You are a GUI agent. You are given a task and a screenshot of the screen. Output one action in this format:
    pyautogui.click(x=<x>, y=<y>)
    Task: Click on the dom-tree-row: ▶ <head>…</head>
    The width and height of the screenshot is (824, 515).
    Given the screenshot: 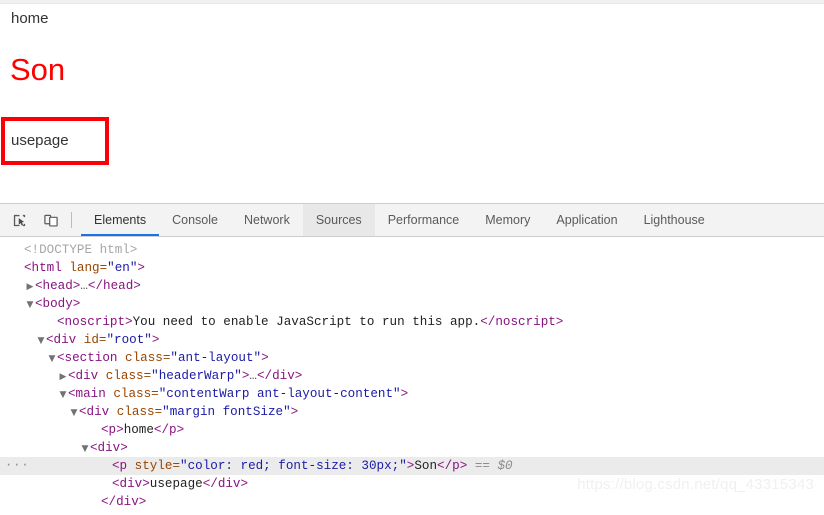 What is the action you would take?
    pyautogui.click(x=412, y=286)
    